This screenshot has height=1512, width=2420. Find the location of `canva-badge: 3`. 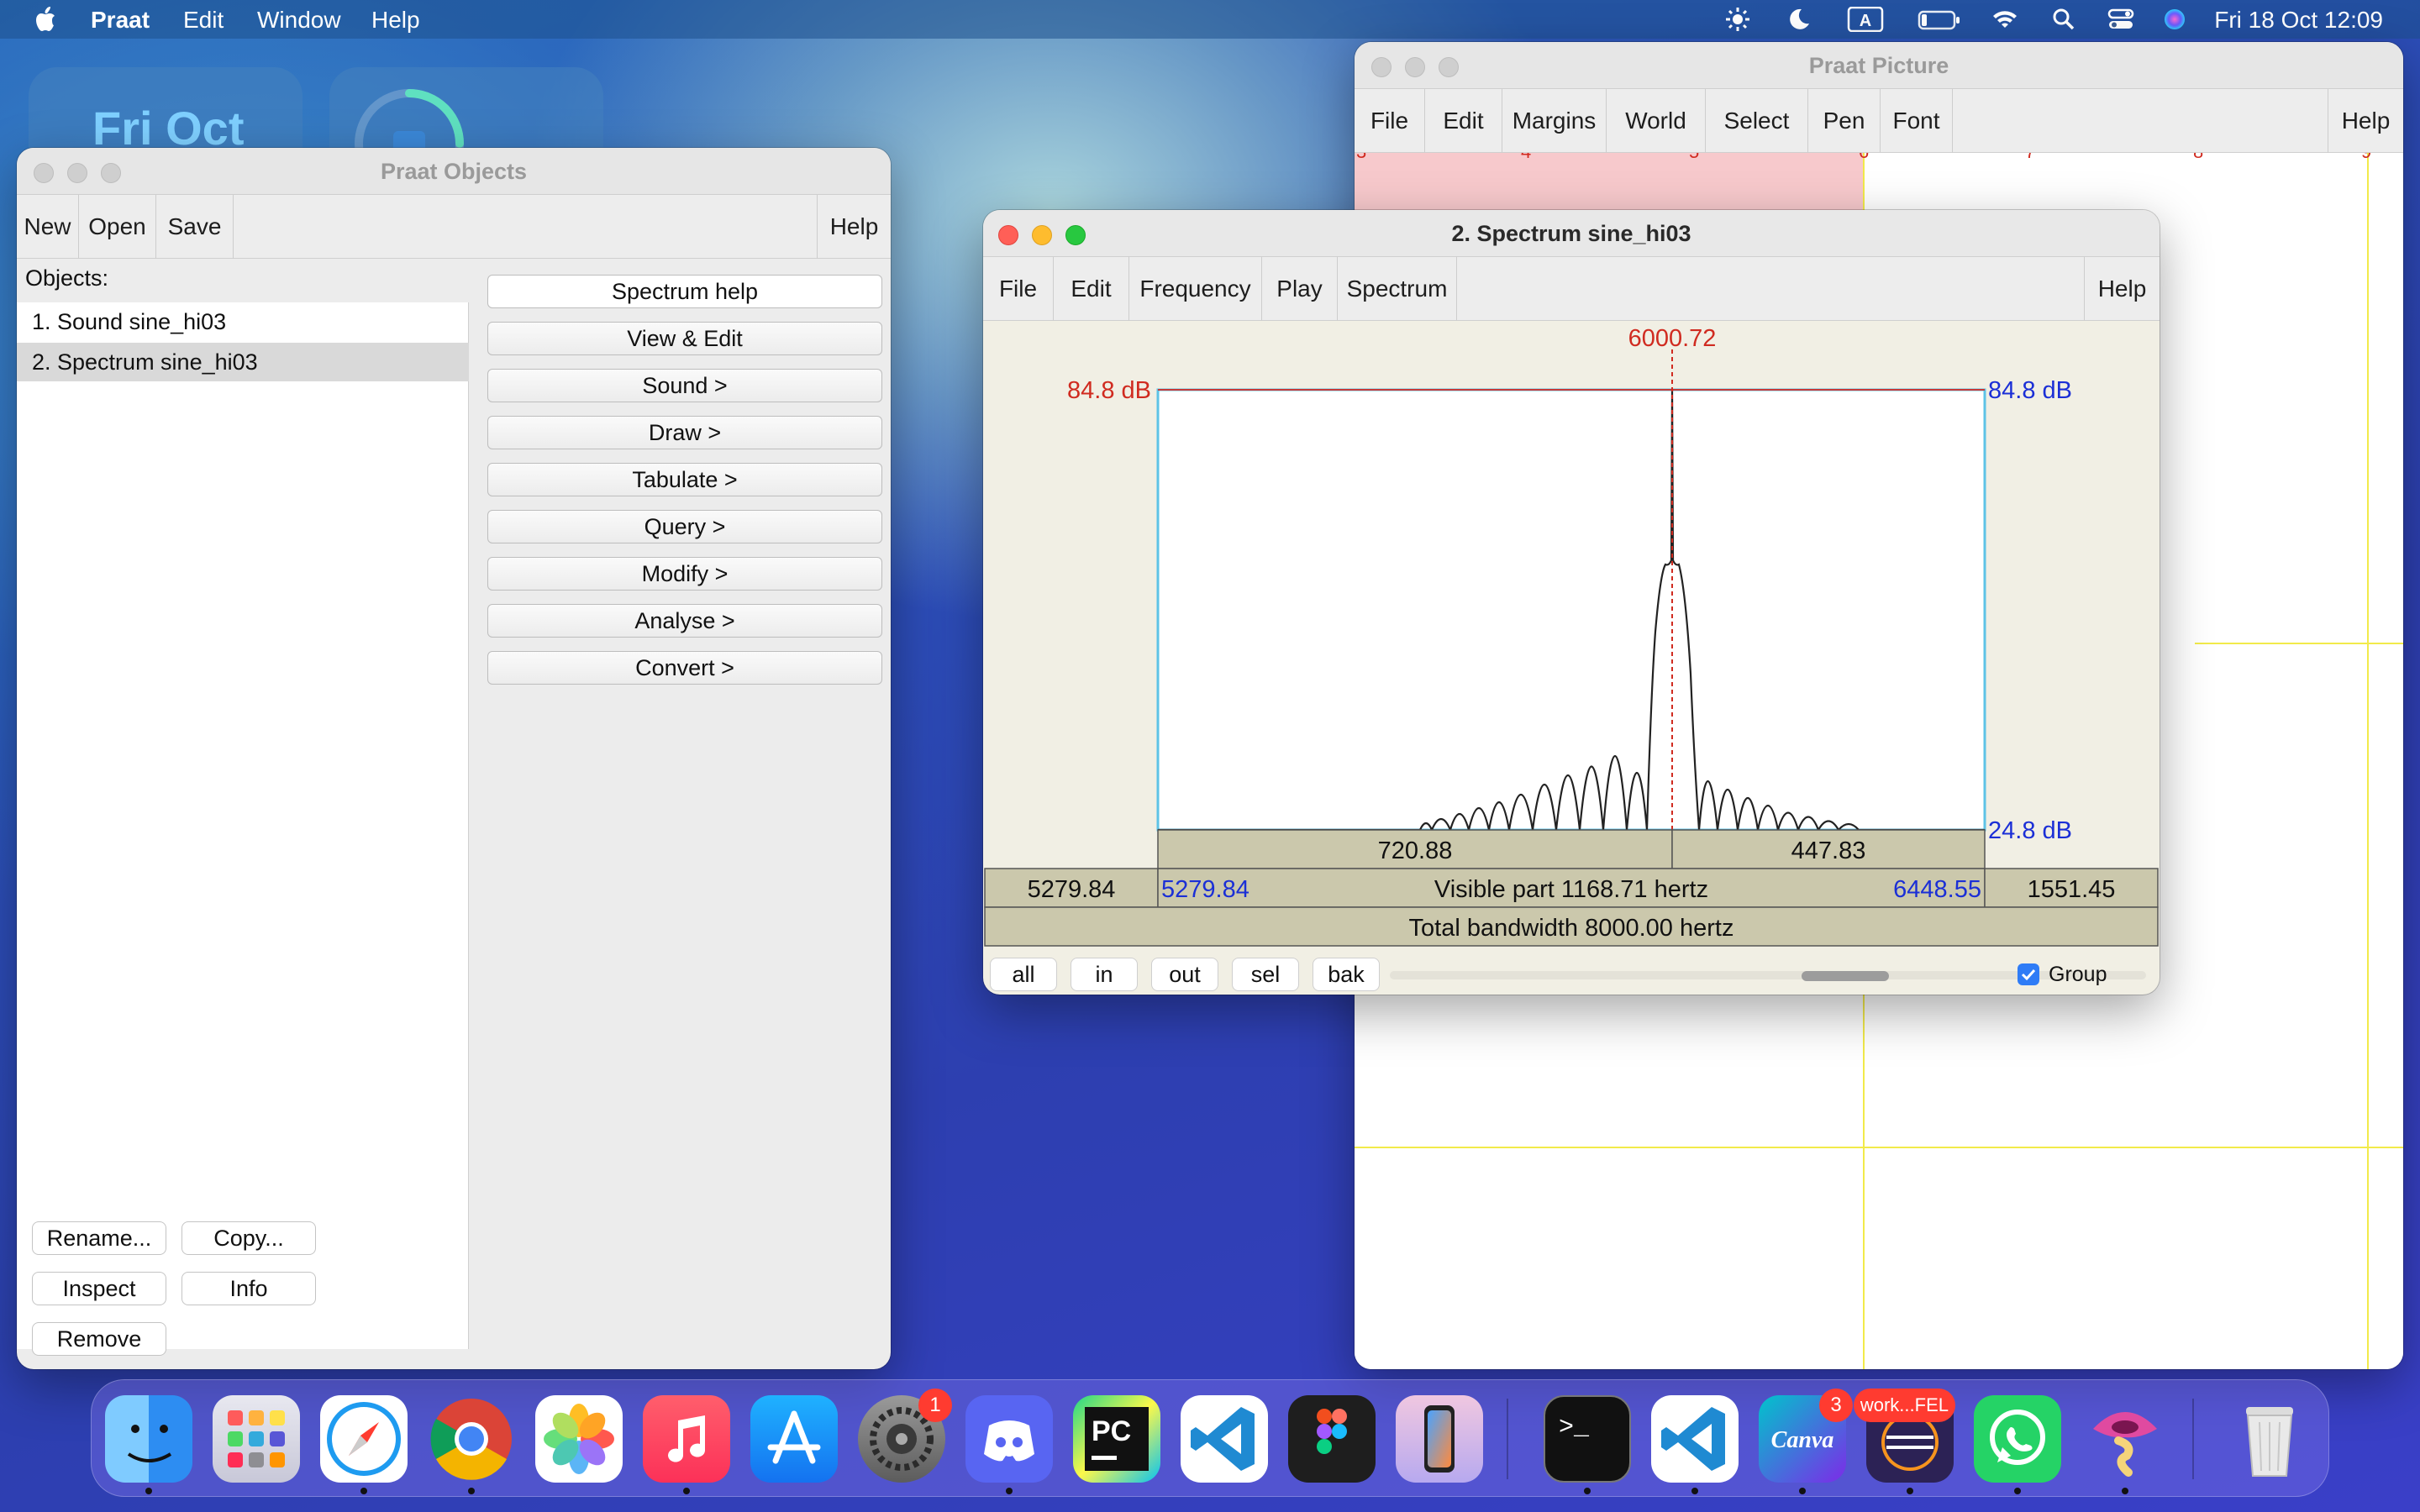

canva-badge: 3 is located at coordinates (1836, 1405).